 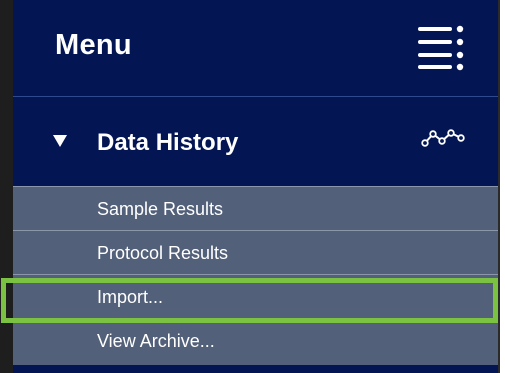 What do you see at coordinates (255, 208) in the screenshot?
I see `menu-item-sample-results: Sample Results` at bounding box center [255, 208].